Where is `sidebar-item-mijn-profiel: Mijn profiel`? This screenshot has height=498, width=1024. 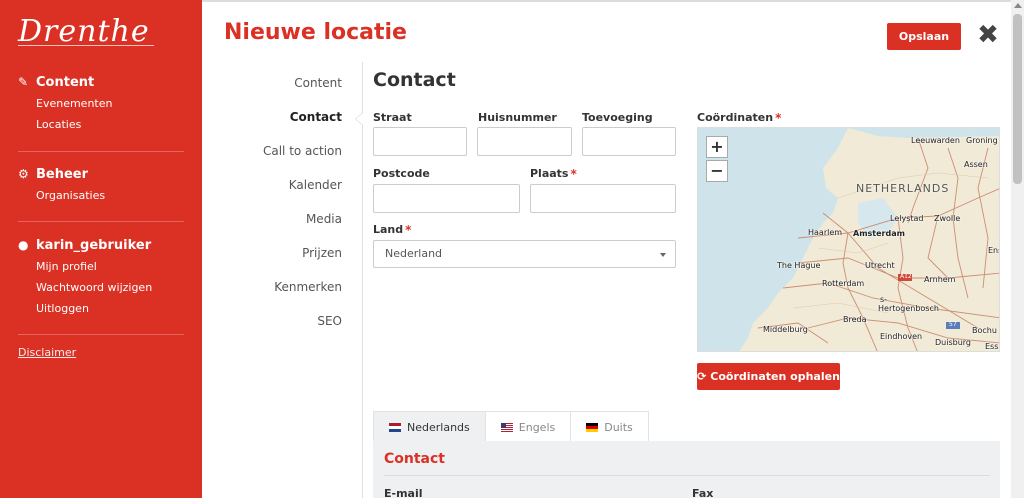
sidebar-item-mijn-profiel: Mijn profiel is located at coordinates (94, 266).